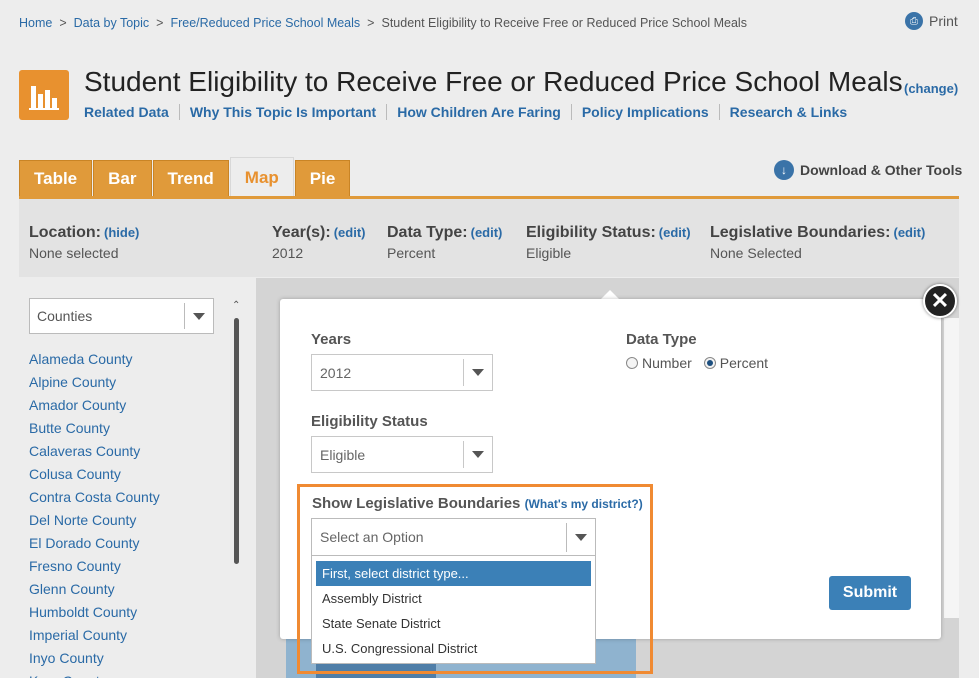 This screenshot has height=678, width=979. Describe the element at coordinates (343, 454) in the screenshot. I see `eligibility-value: Eligible` at that location.